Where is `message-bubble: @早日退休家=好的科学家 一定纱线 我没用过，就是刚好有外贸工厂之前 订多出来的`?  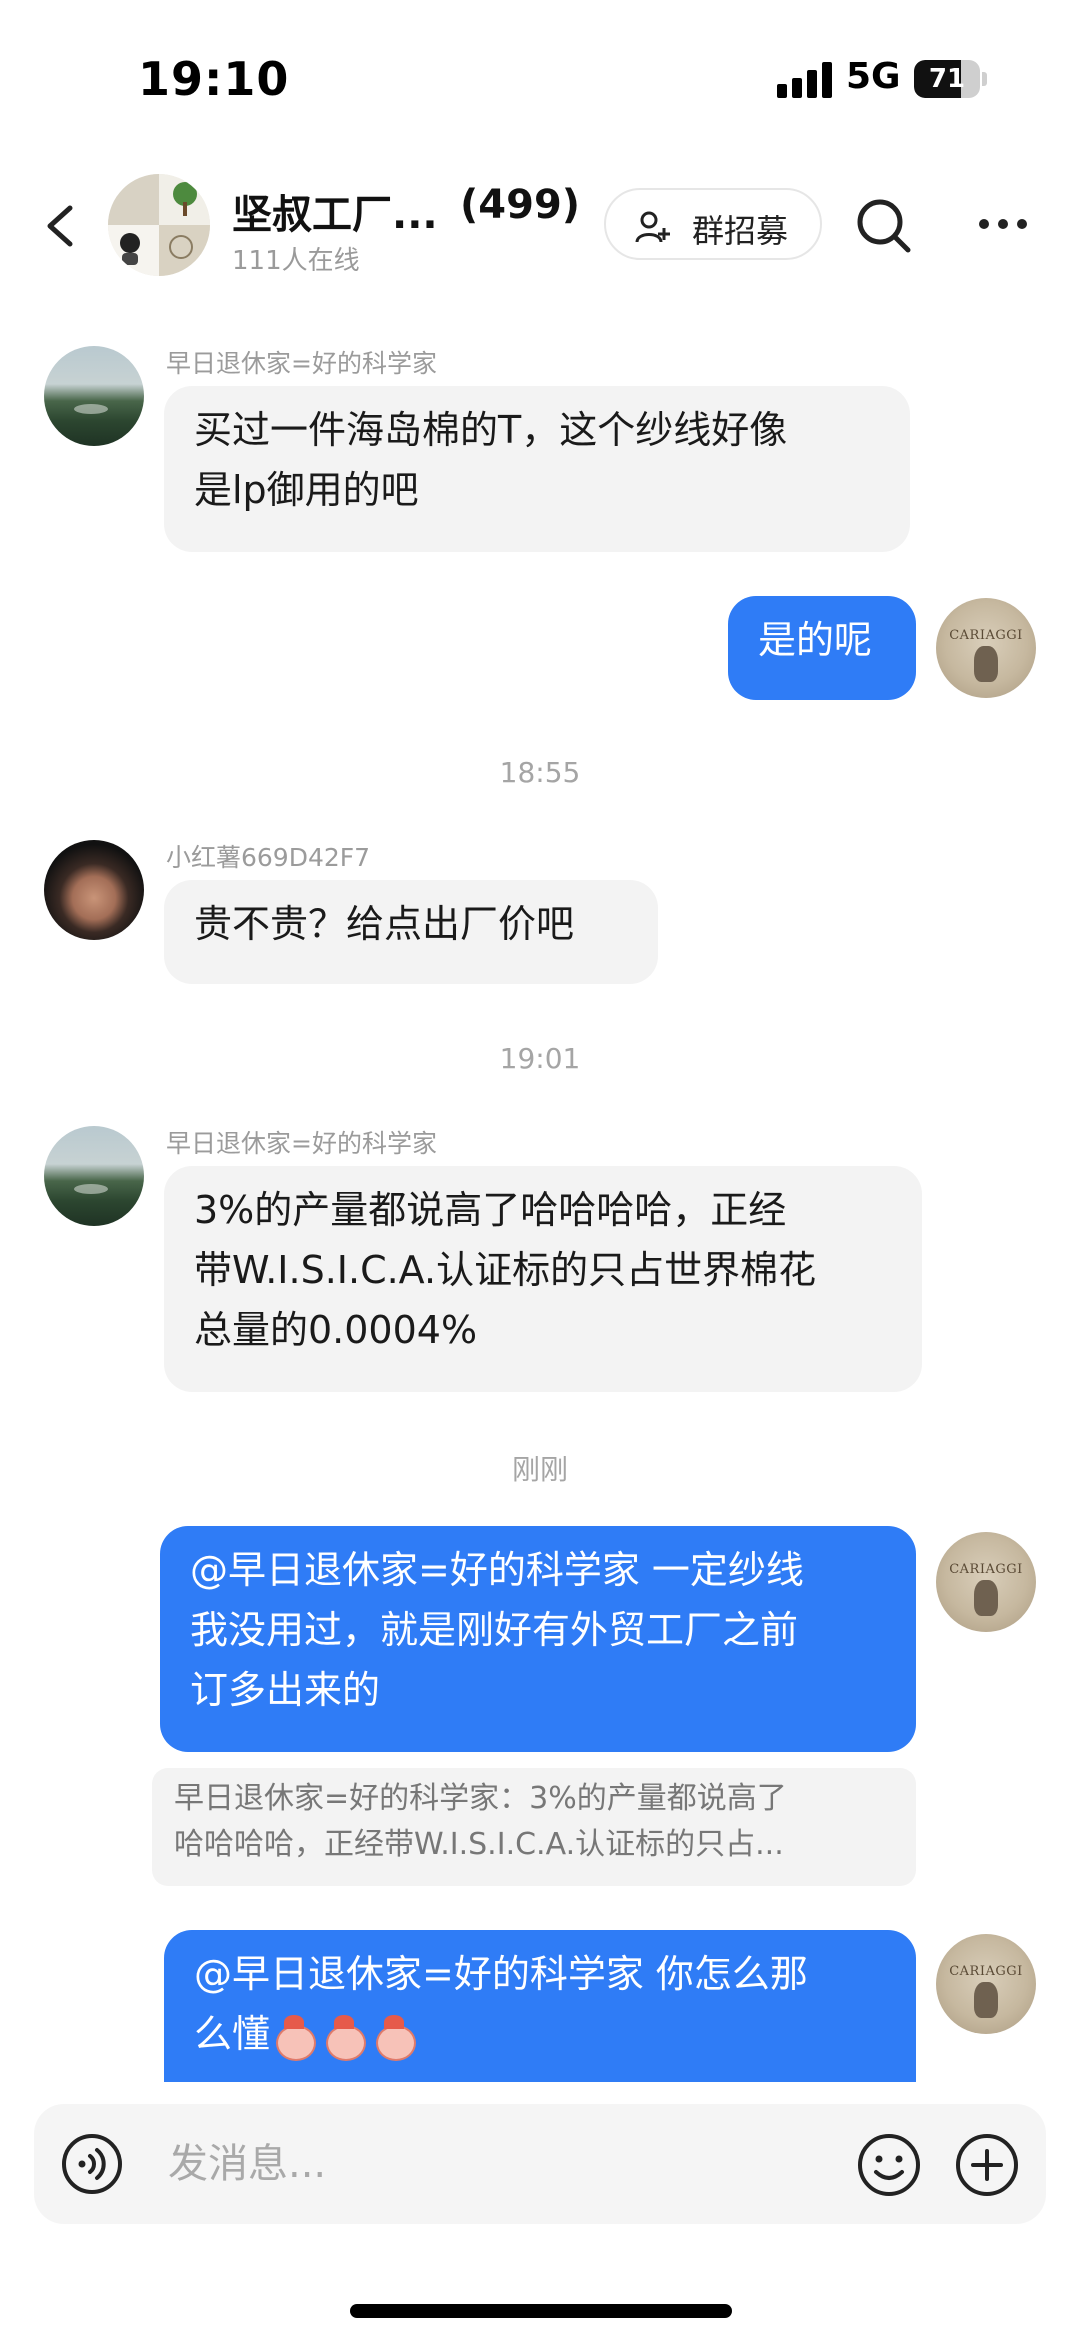
message-bubble: @早日退休家=好的科学家 一定纱线 我没用过，就是刚好有外贸工厂之前 订多出来的 is located at coordinates (538, 1639).